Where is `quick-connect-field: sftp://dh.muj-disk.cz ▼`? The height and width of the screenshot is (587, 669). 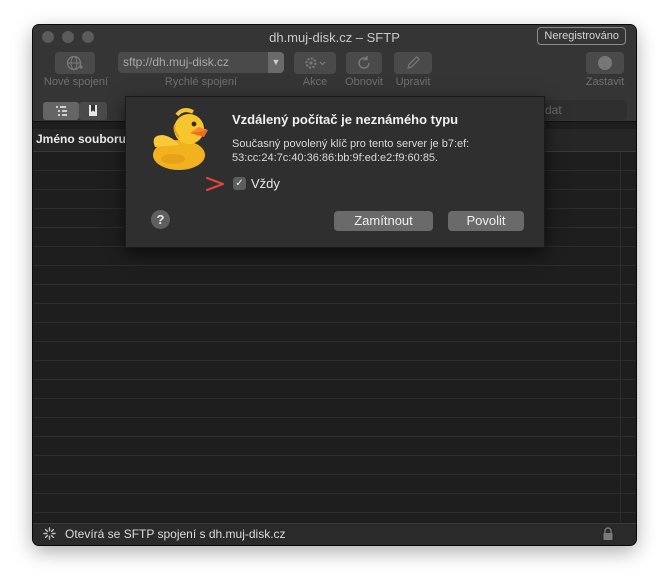
quick-connect-field: sftp://dh.muj-disk.cz ▼ is located at coordinates (201, 62).